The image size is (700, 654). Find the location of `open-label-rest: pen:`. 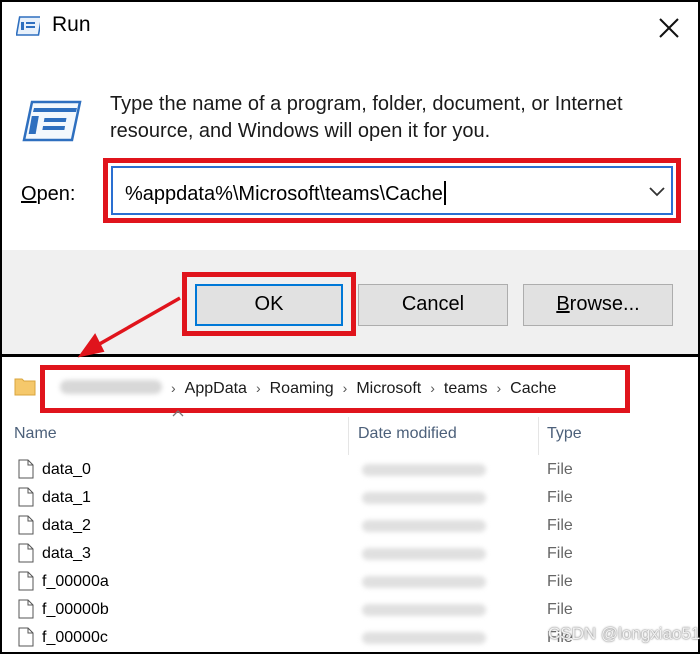

open-label-rest: pen: is located at coordinates (56, 194).